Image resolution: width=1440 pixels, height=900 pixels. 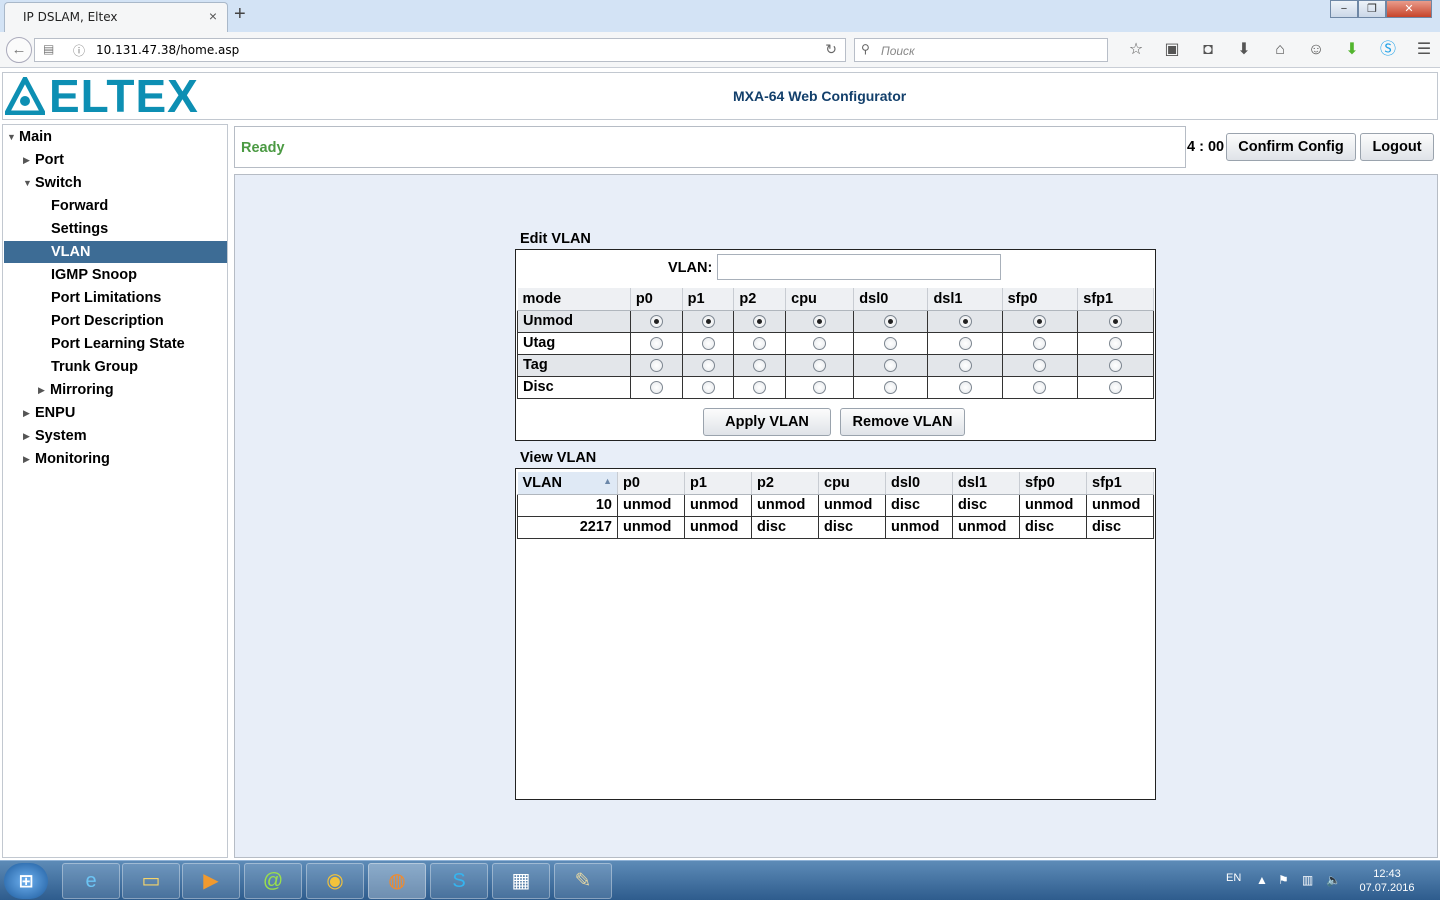 I want to click on address-bar: ▤ ⓘ 10.131.47.38/home.asp ↻, so click(x=440, y=50).